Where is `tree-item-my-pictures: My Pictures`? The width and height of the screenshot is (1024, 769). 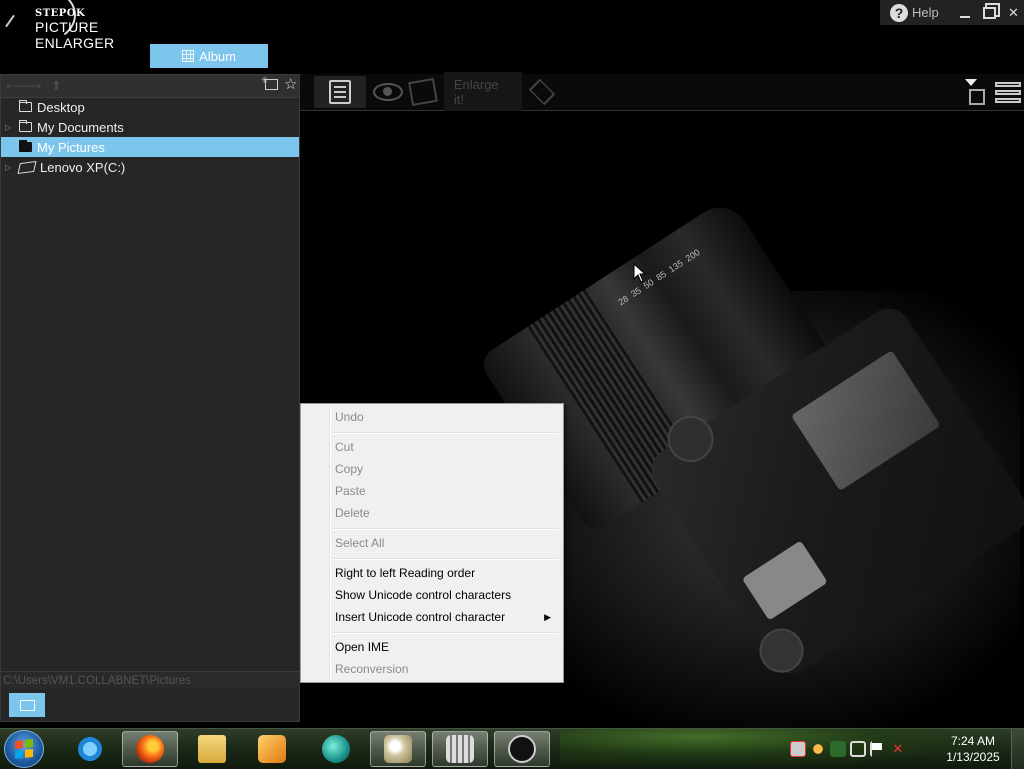
tree-item-my-pictures: My Pictures is located at coordinates (150, 147).